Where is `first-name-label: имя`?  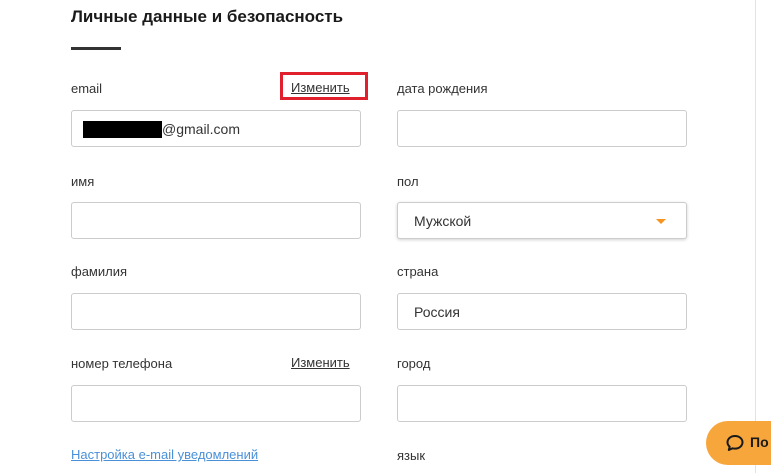
first-name-label: имя is located at coordinates (83, 181).